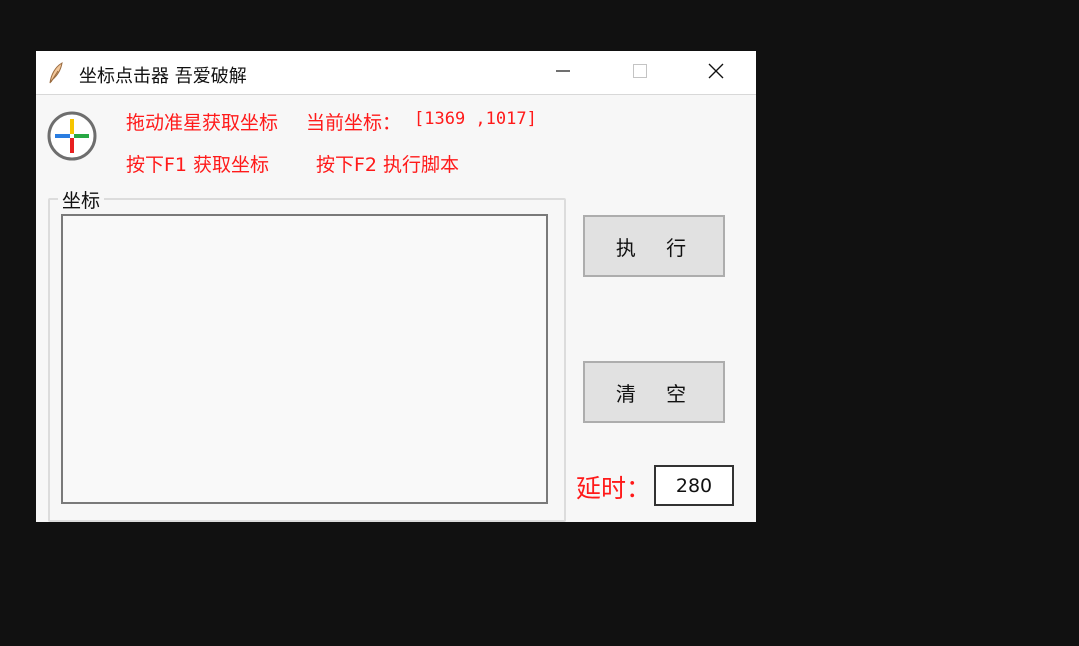 This screenshot has width=1079, height=646. I want to click on crosshair-icon, so click(72, 136).